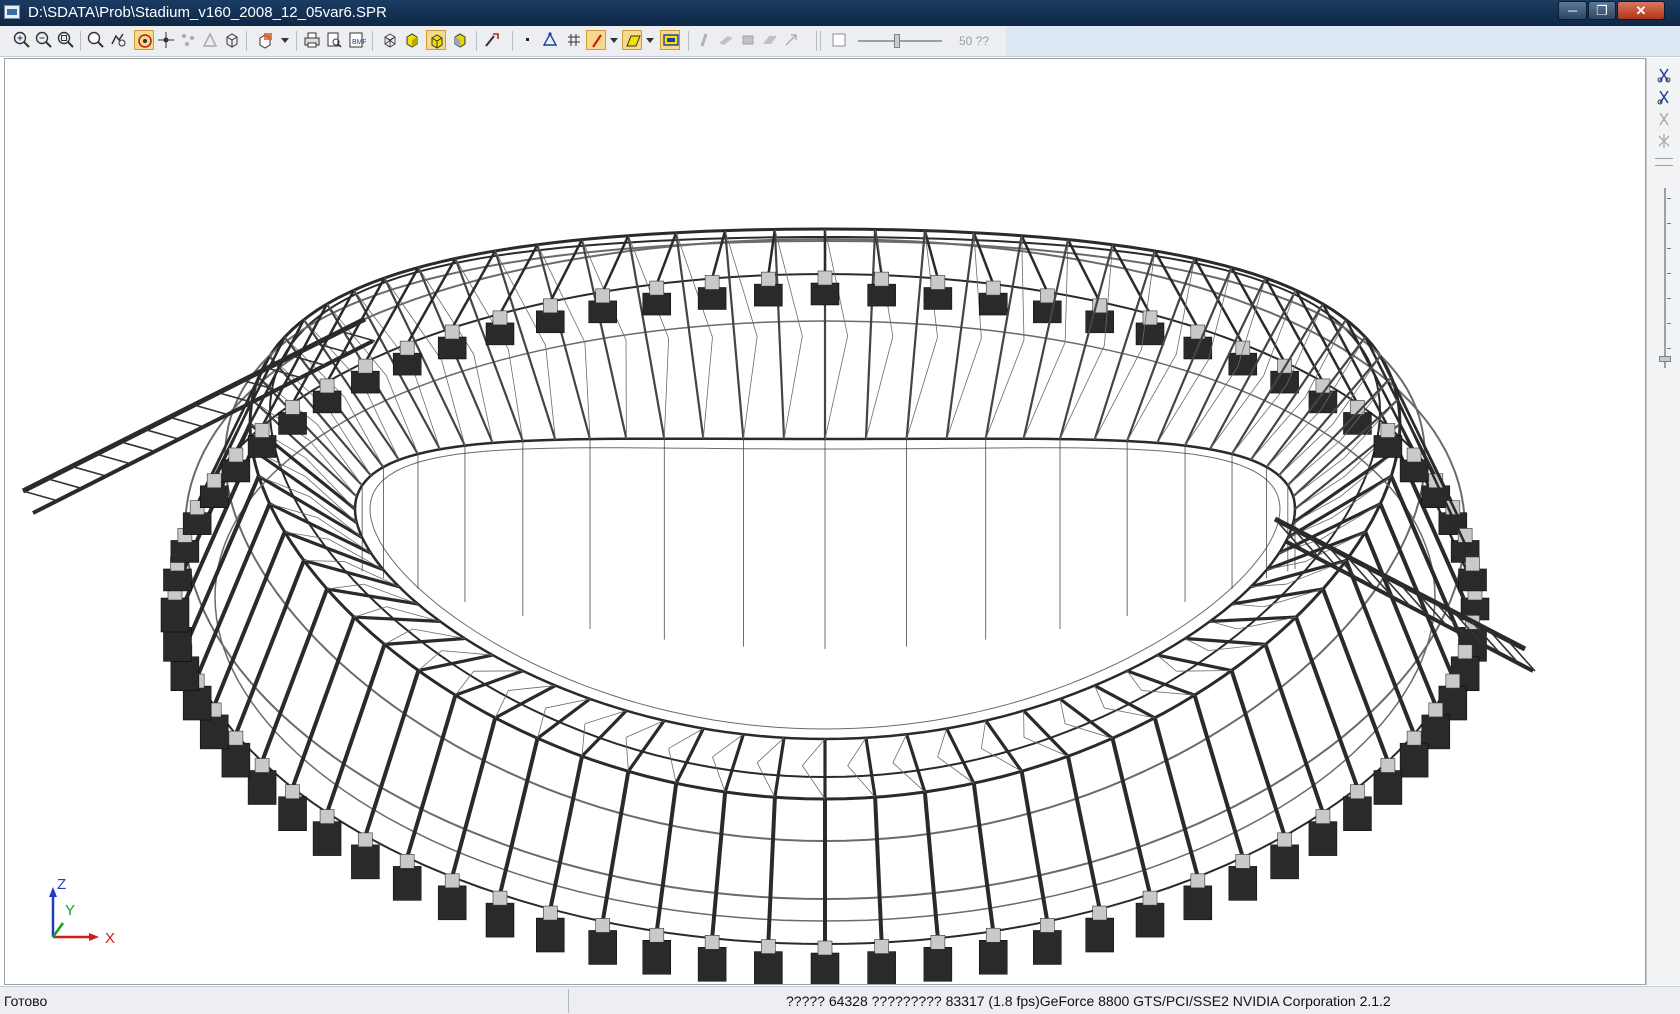 The height and width of the screenshot is (1014, 1680). Describe the element at coordinates (550, 40) in the screenshot. I see `triangle-icon` at that location.